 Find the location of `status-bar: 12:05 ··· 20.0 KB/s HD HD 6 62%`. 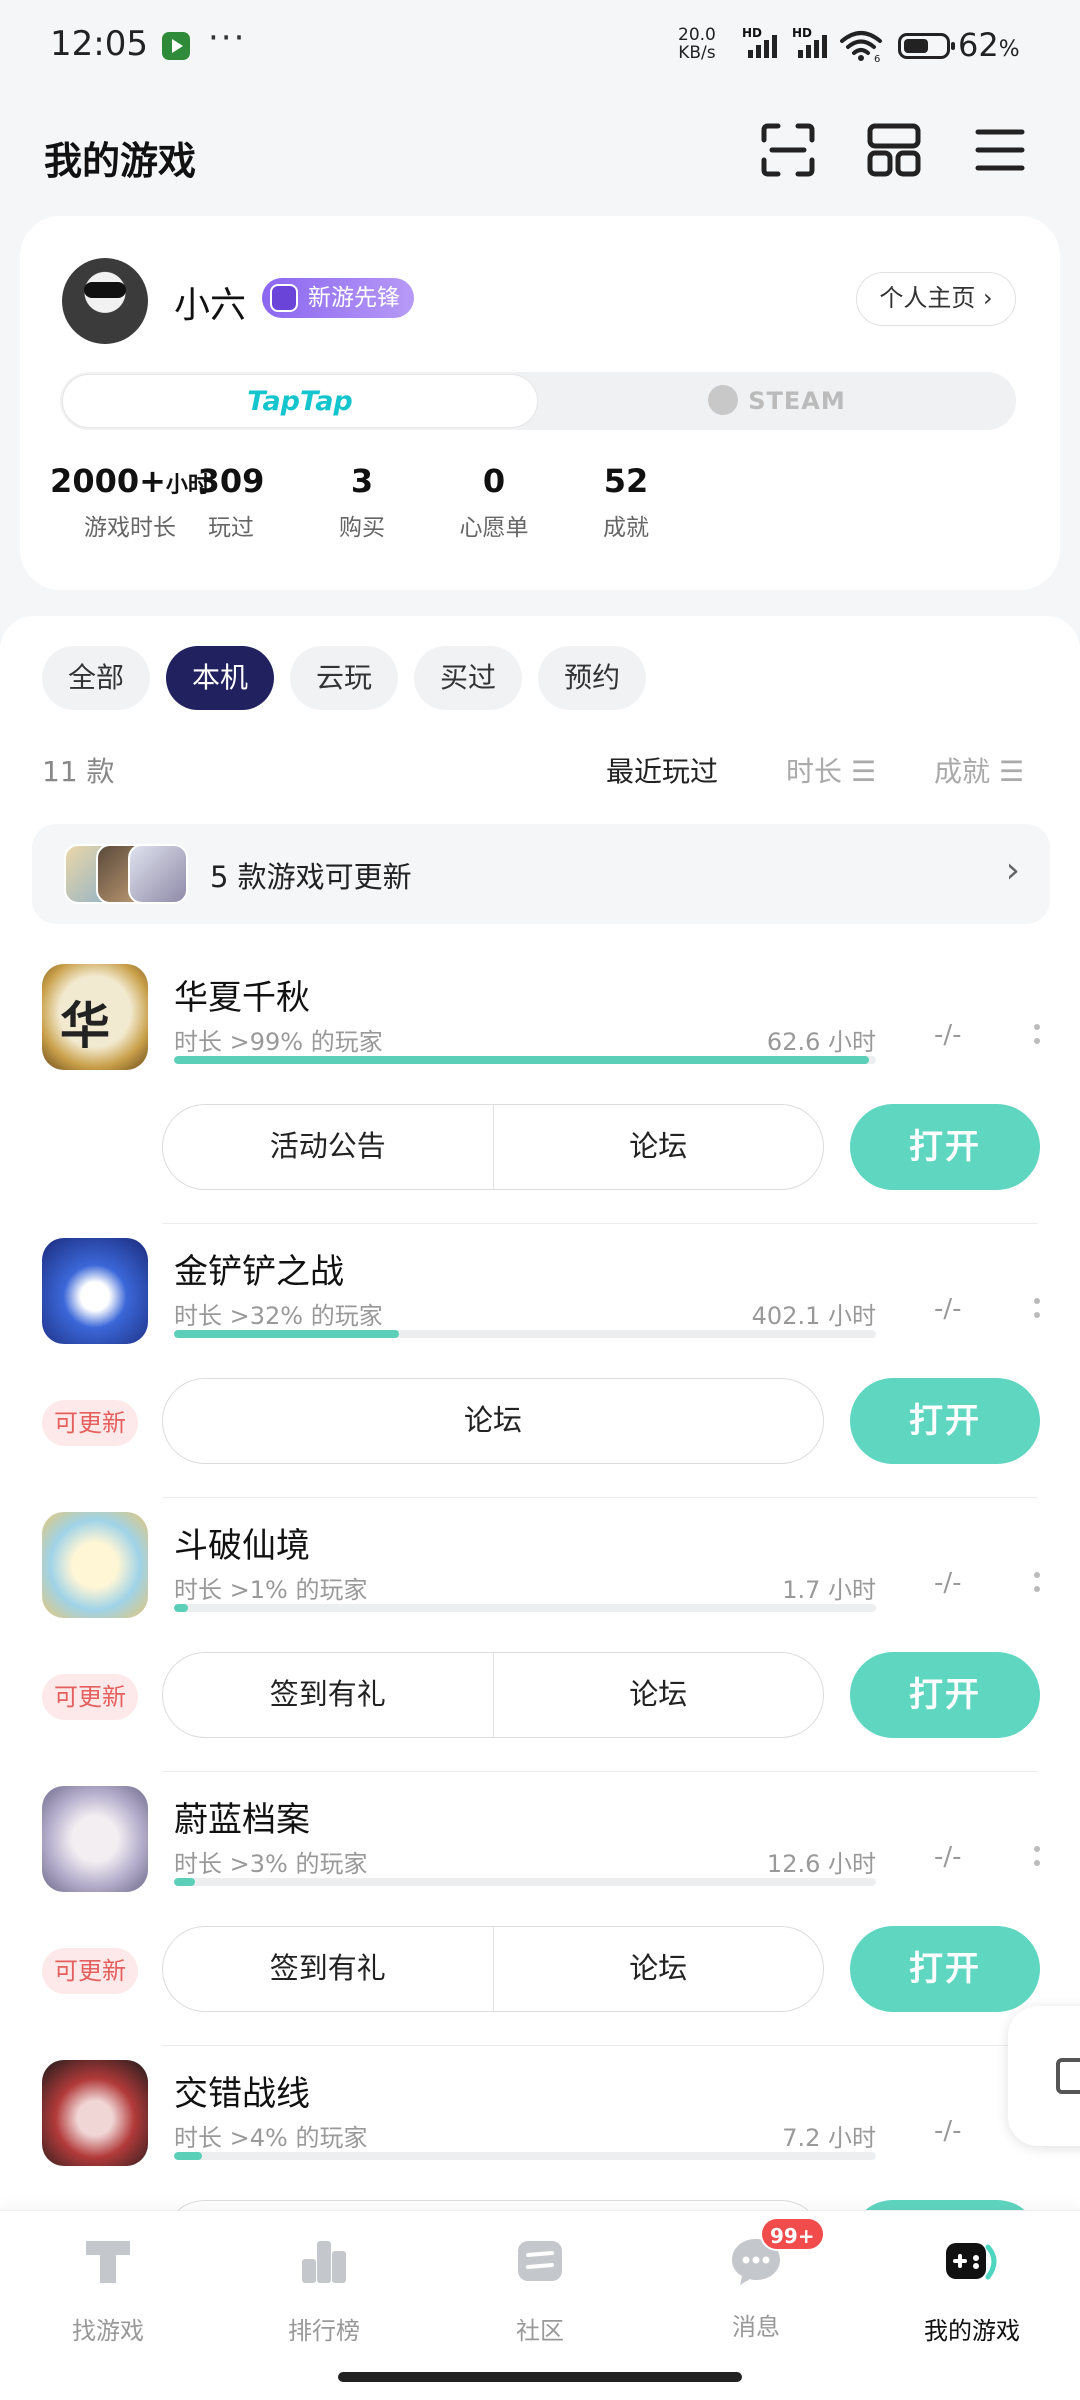

status-bar: 12:05 ··· 20.0 KB/s HD HD 6 62% is located at coordinates (540, 45).